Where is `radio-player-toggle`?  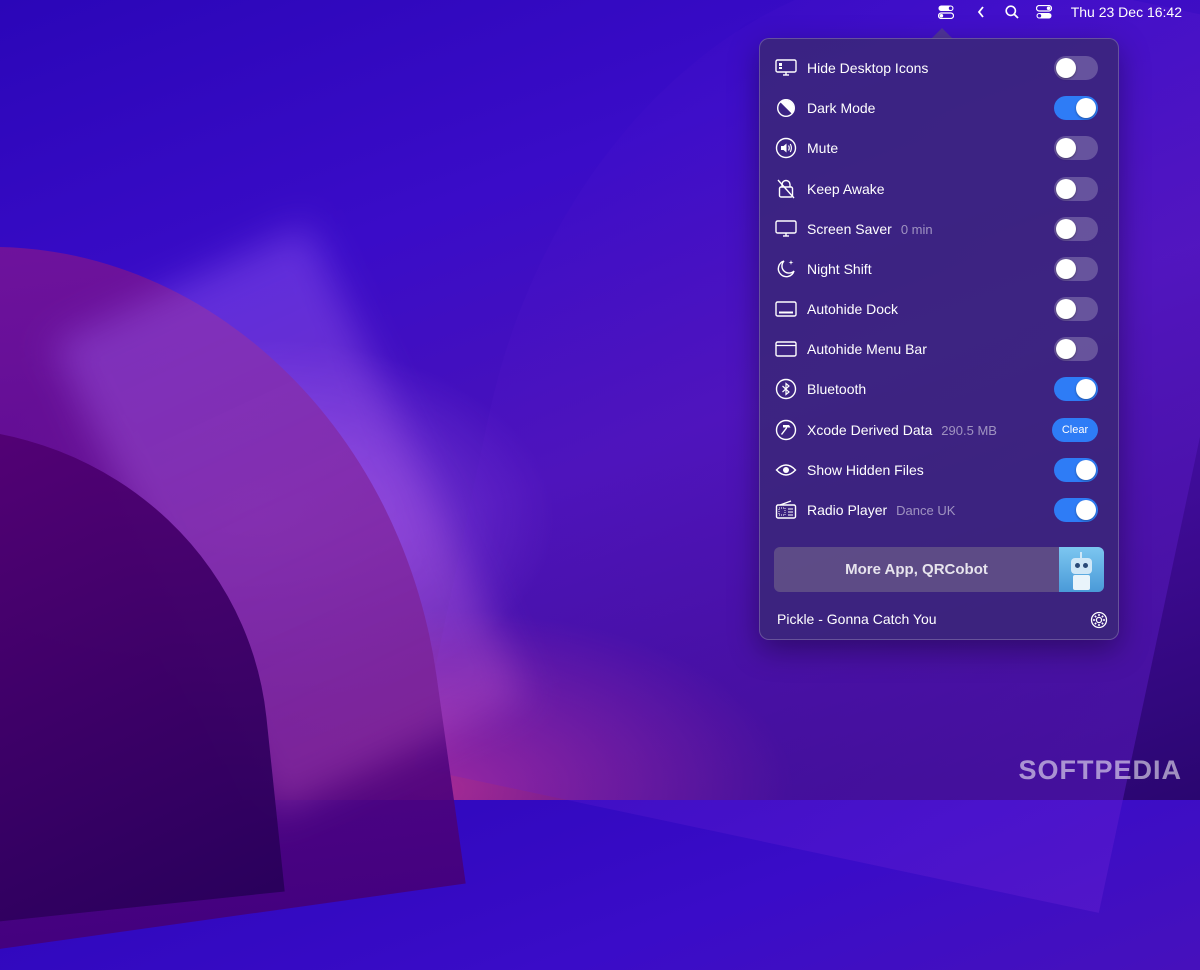
radio-player-toggle is located at coordinates (1076, 510).